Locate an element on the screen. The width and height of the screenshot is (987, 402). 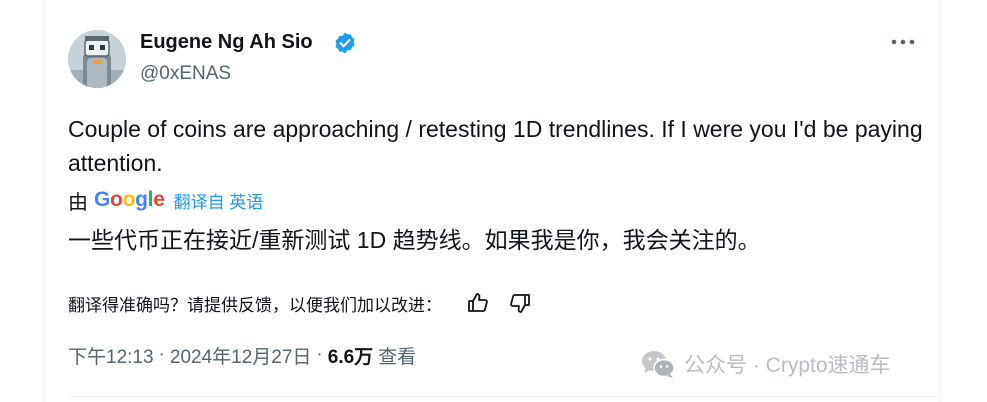
views-count: 6.6万 is located at coordinates (350, 357).